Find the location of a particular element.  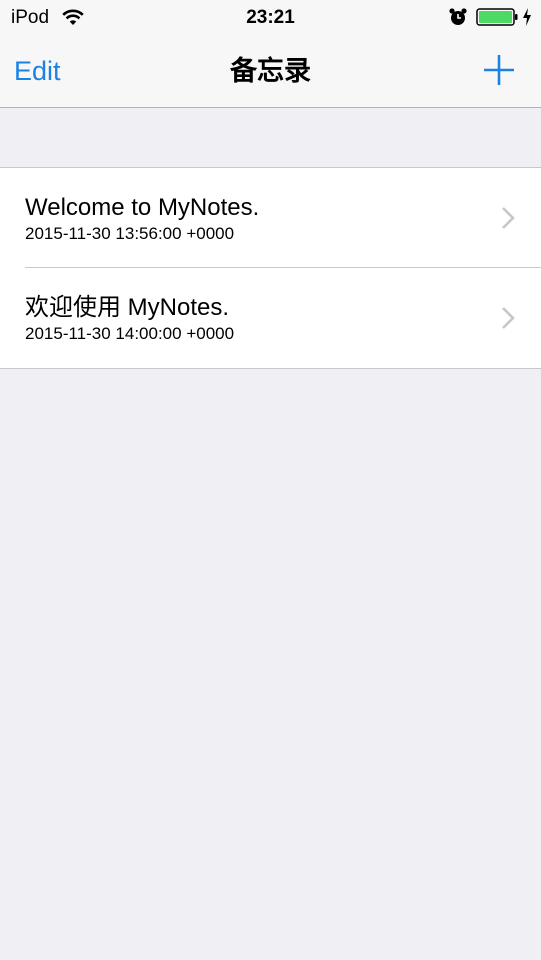

alarm-icon is located at coordinates (458, 16).